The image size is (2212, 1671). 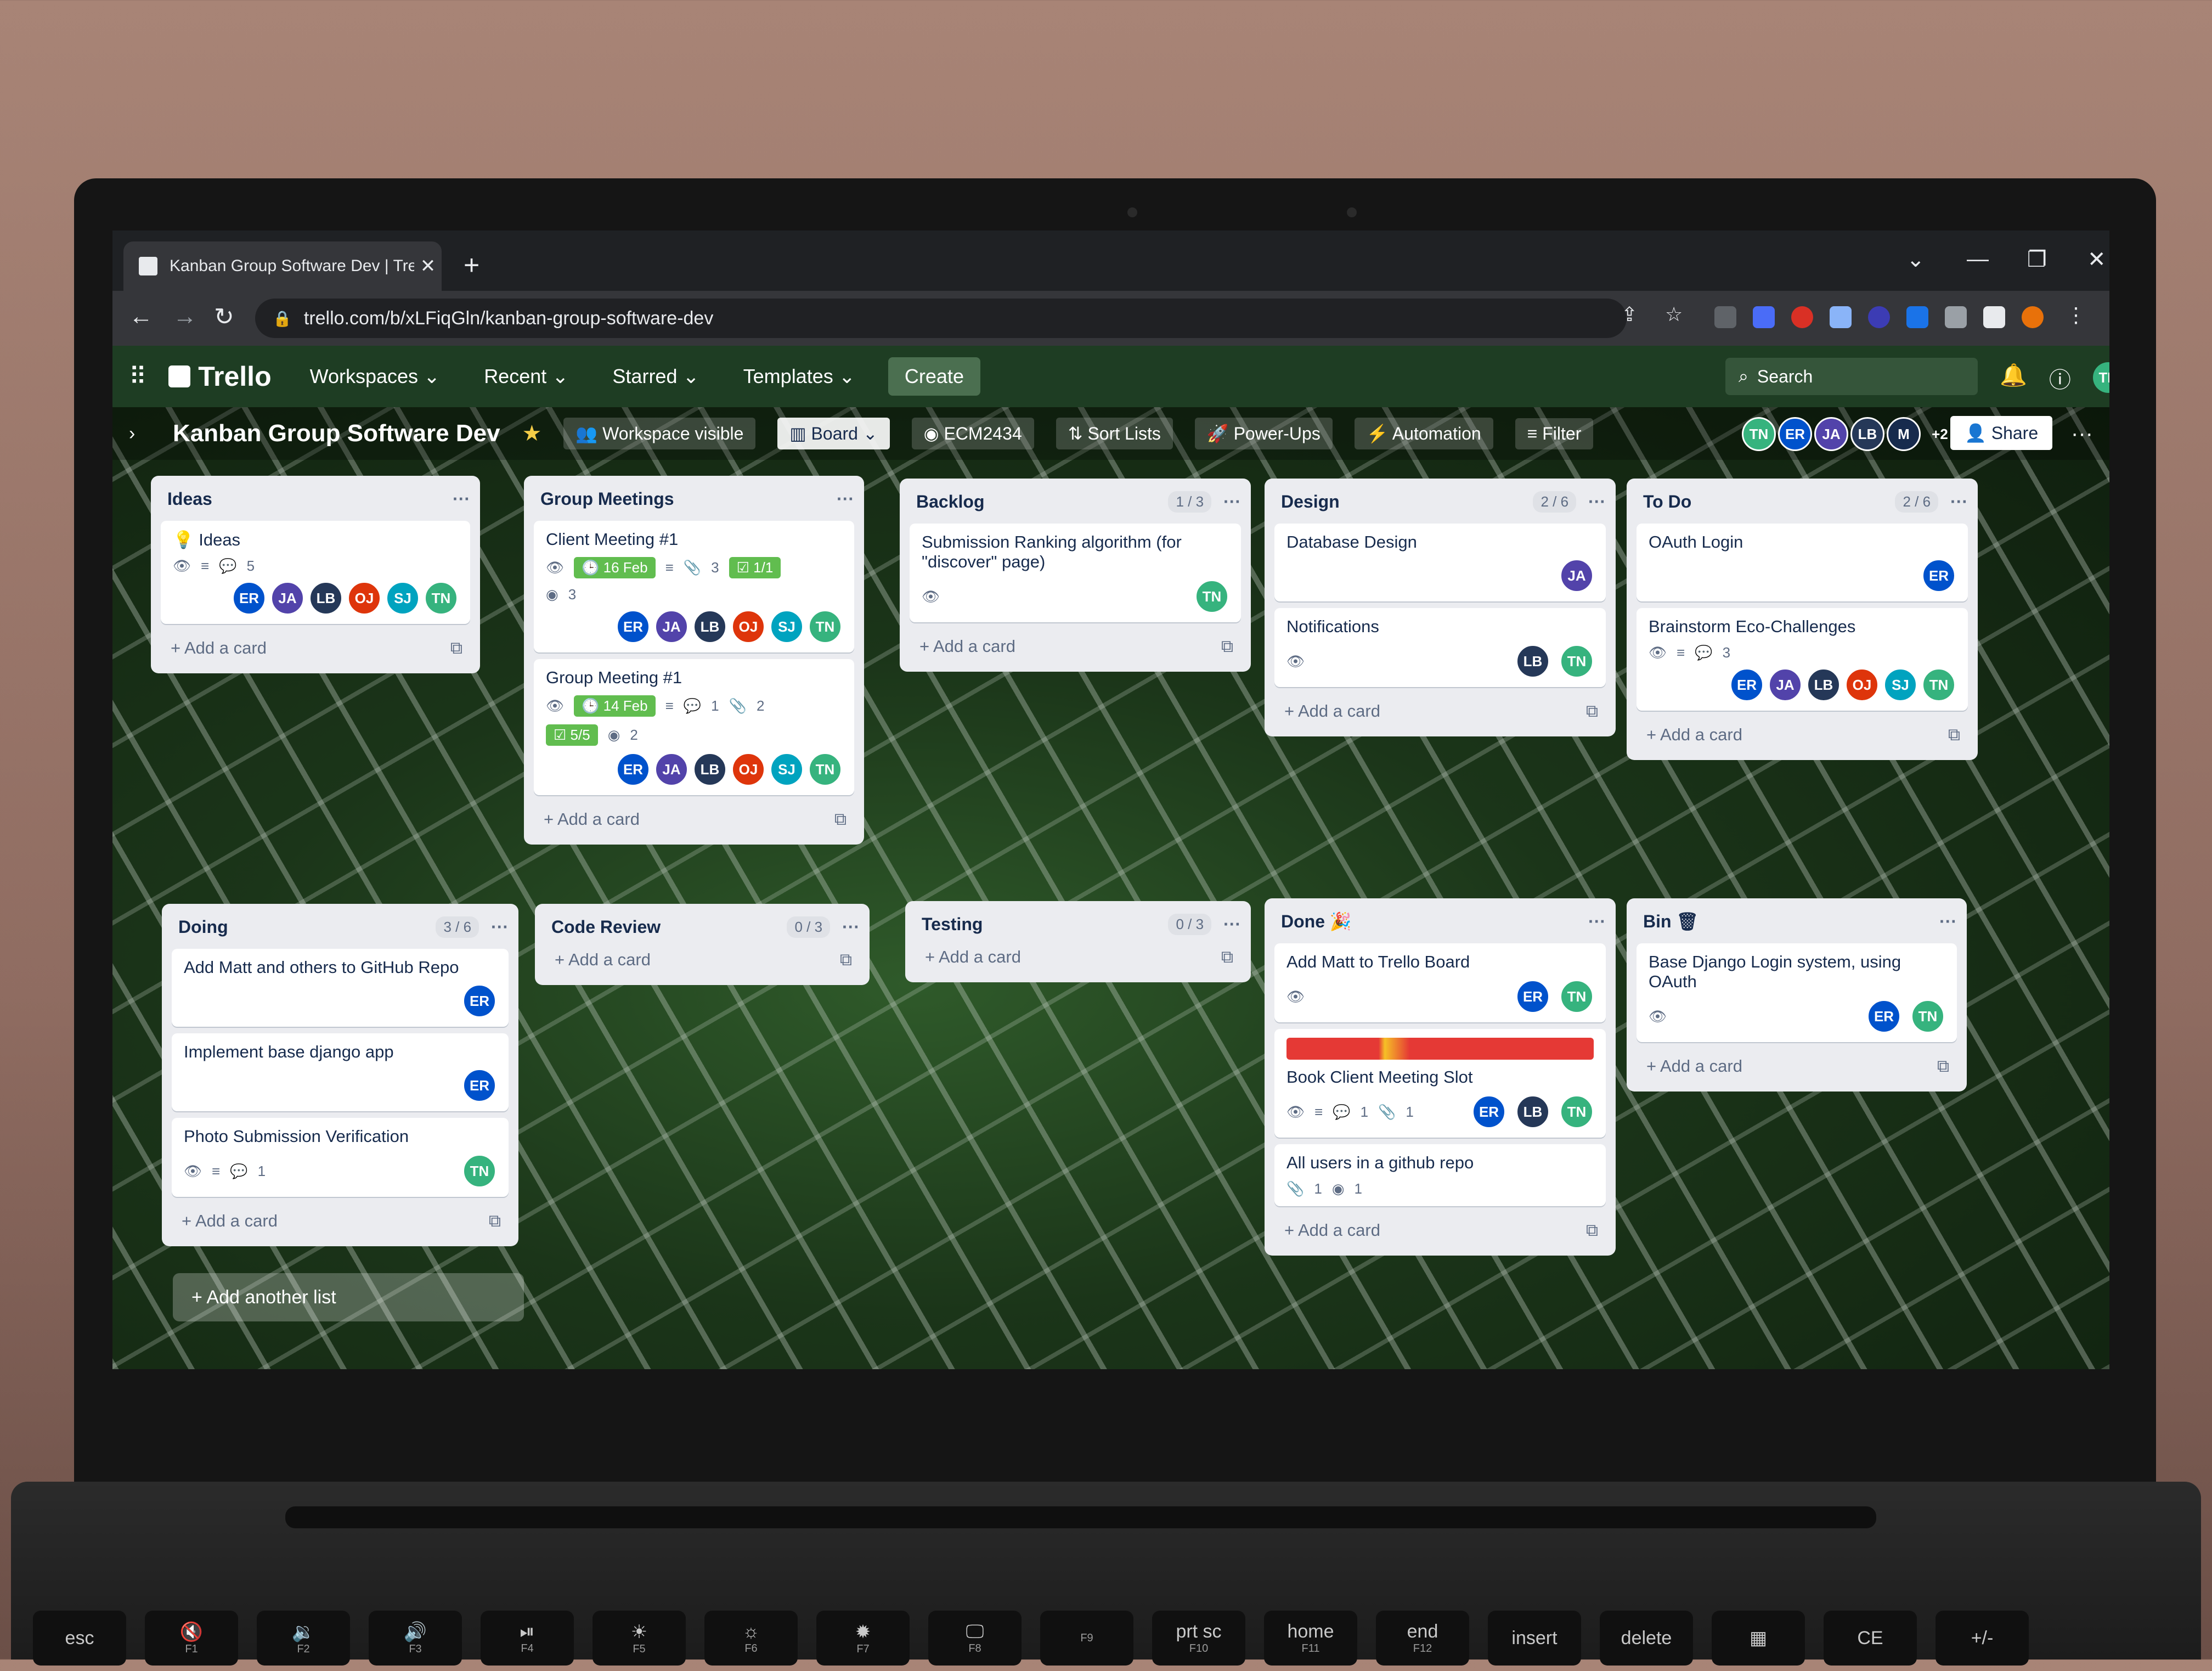 I want to click on list-header: Testing 0 / 3 ···, so click(x=1078, y=924).